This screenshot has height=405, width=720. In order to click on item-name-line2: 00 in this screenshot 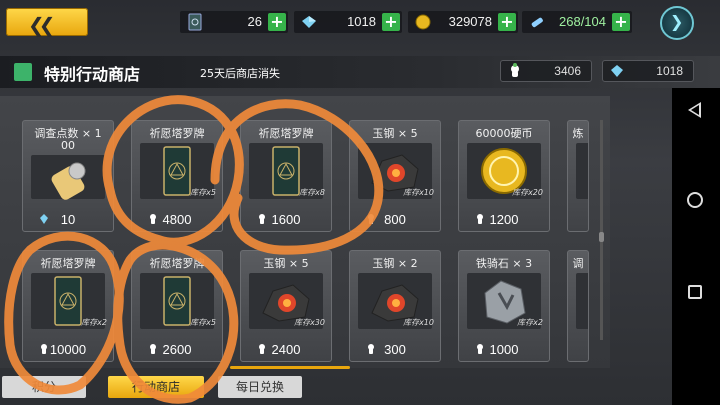, I will do `click(68, 145)`.